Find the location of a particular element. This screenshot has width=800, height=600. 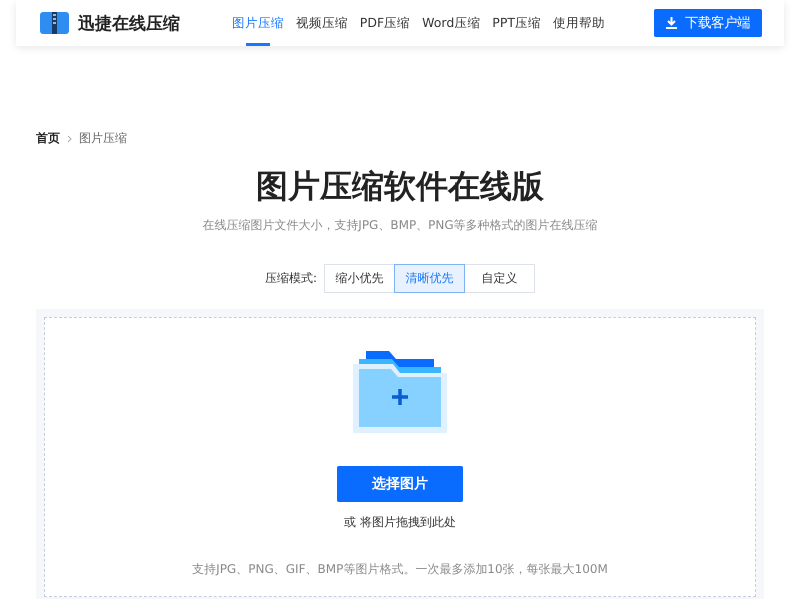

breadcrumb-link: 首页 is located at coordinates (48, 138).